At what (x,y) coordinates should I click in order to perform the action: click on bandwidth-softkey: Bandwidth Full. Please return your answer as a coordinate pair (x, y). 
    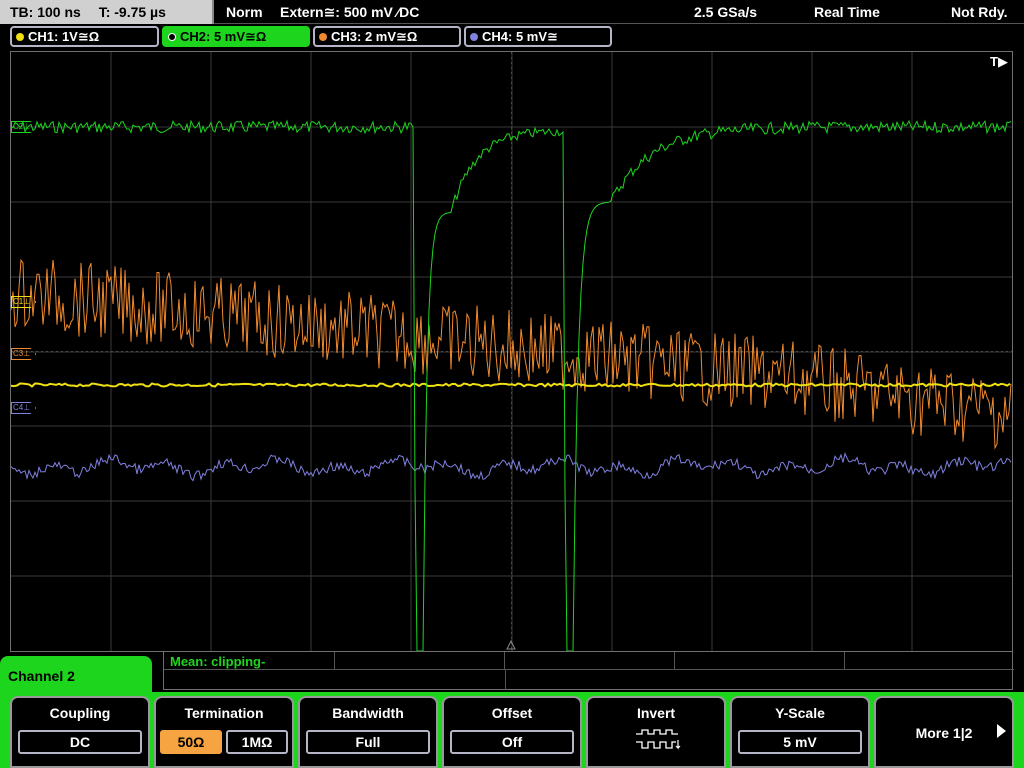
    Looking at the image, I should click on (368, 732).